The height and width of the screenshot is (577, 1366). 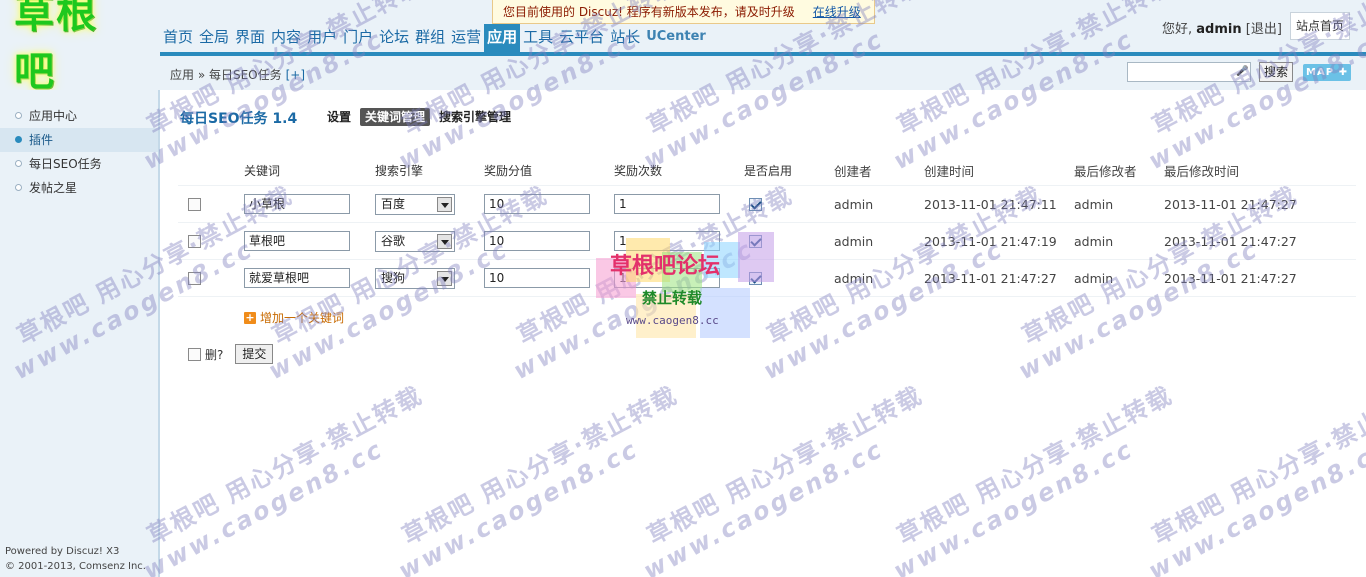 What do you see at coordinates (214, 38) in the screenshot?
I see `nav-item-1: 全局` at bounding box center [214, 38].